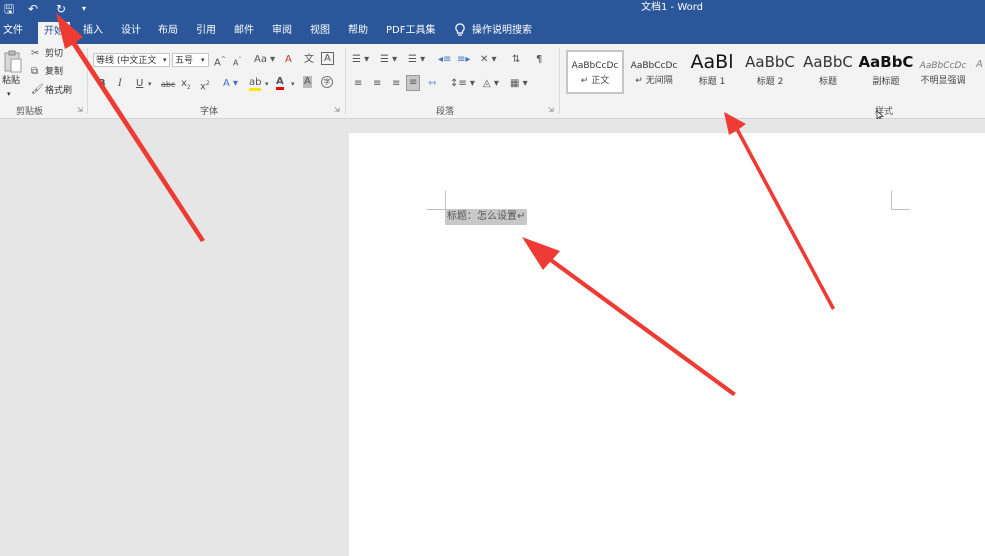 The image size is (985, 556). What do you see at coordinates (463, 60) in the screenshot?
I see `increase-indent-icon: ≡▸` at bounding box center [463, 60].